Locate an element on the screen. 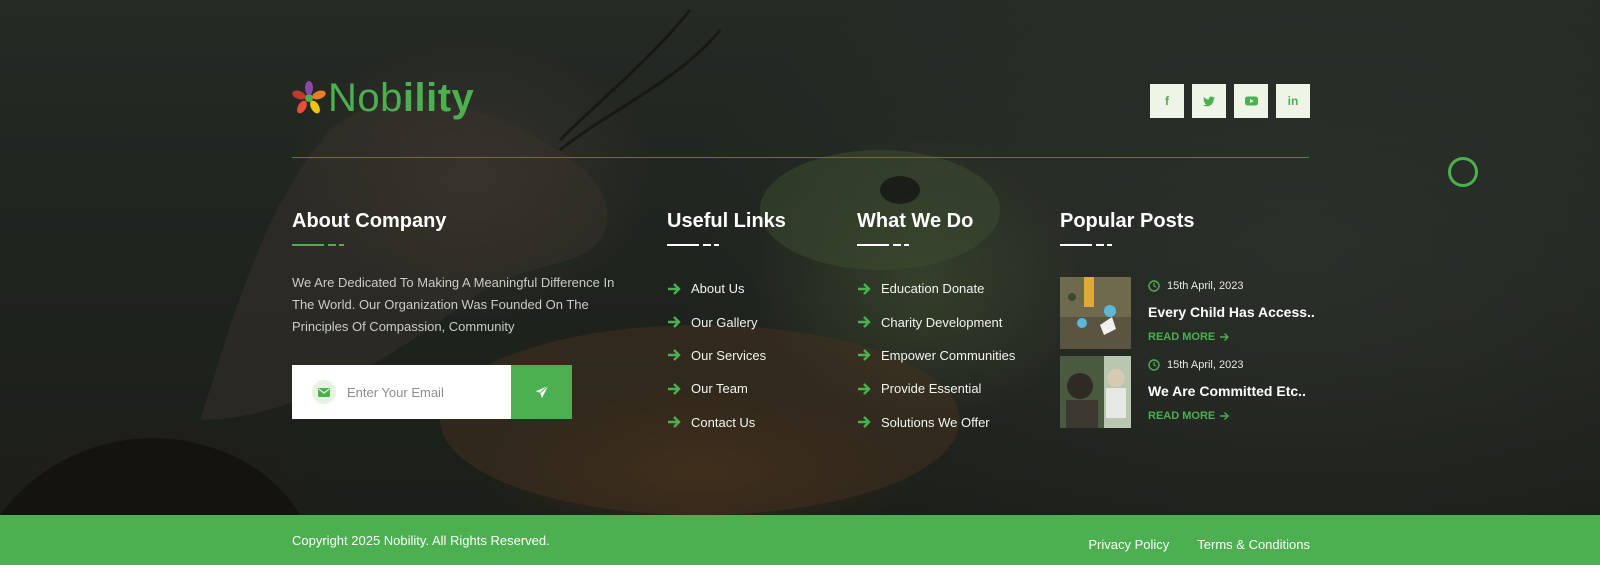 The image size is (1600, 565). about-title-underline is located at coordinates (318, 245).